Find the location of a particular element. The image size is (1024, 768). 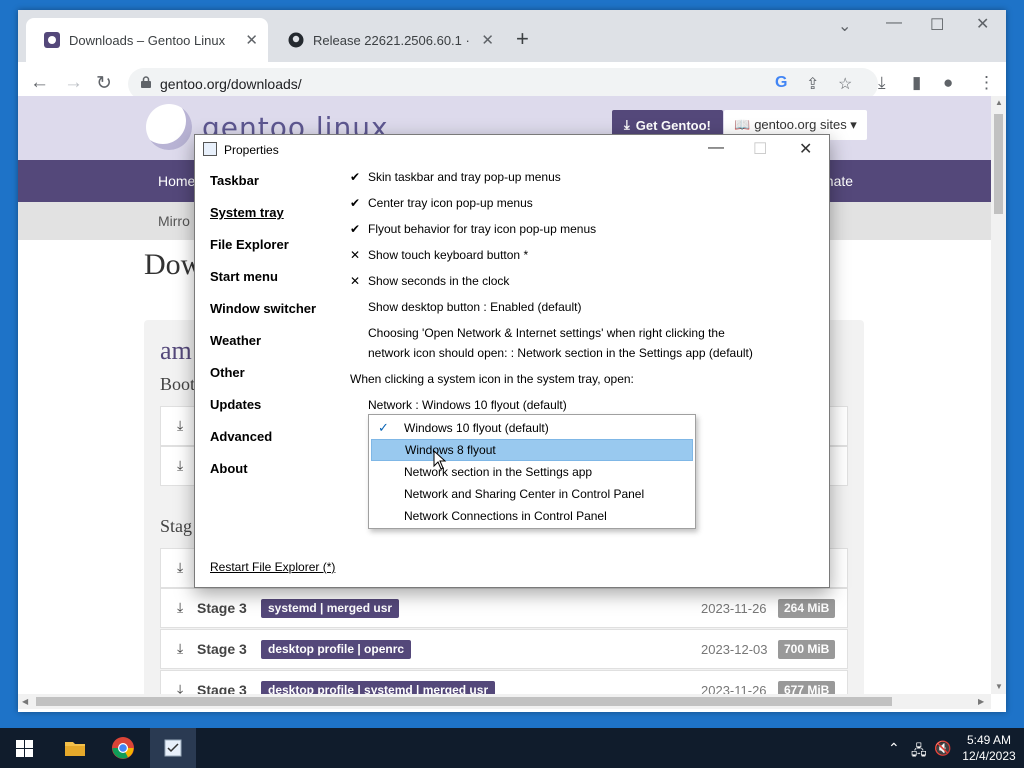

option-skin-menus: ✔ Skin taskbar and tray pop-up menus is located at coordinates (455, 177).